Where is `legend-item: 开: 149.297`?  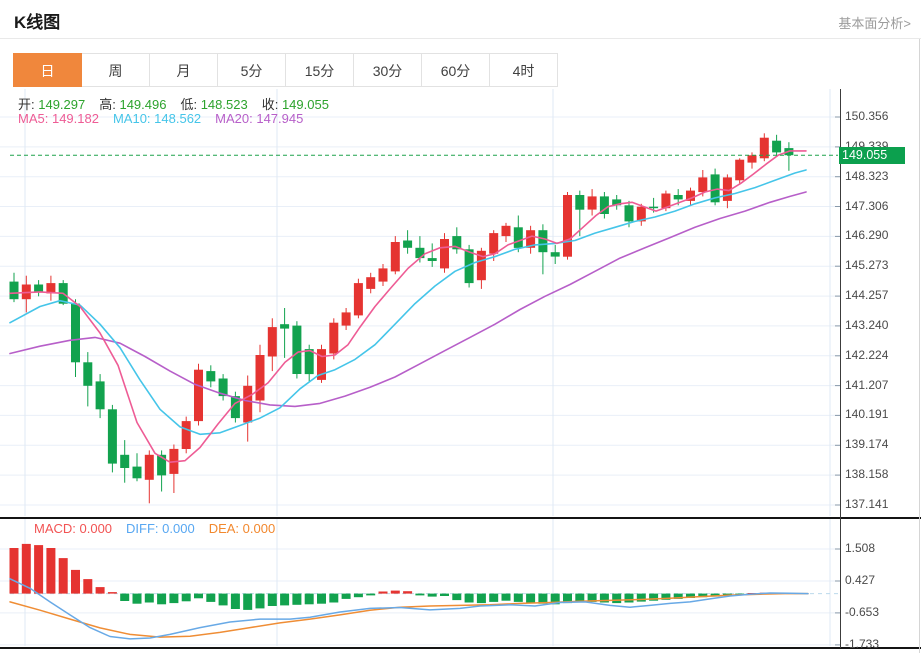
legend-item: 开: 149.297 is located at coordinates (52, 104).